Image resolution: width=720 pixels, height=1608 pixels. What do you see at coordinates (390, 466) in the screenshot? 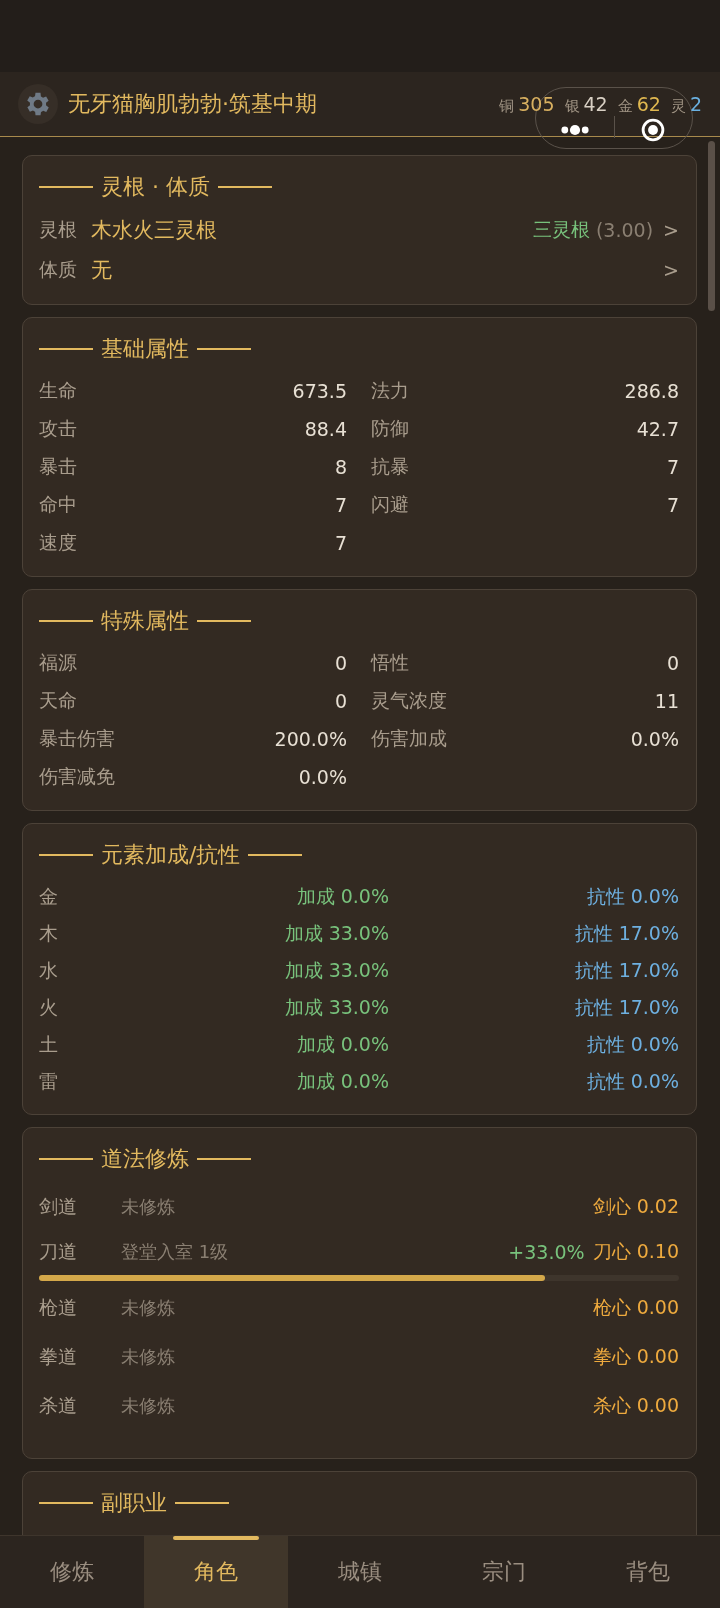
I see `stat-label: 抗暴` at bounding box center [390, 466].